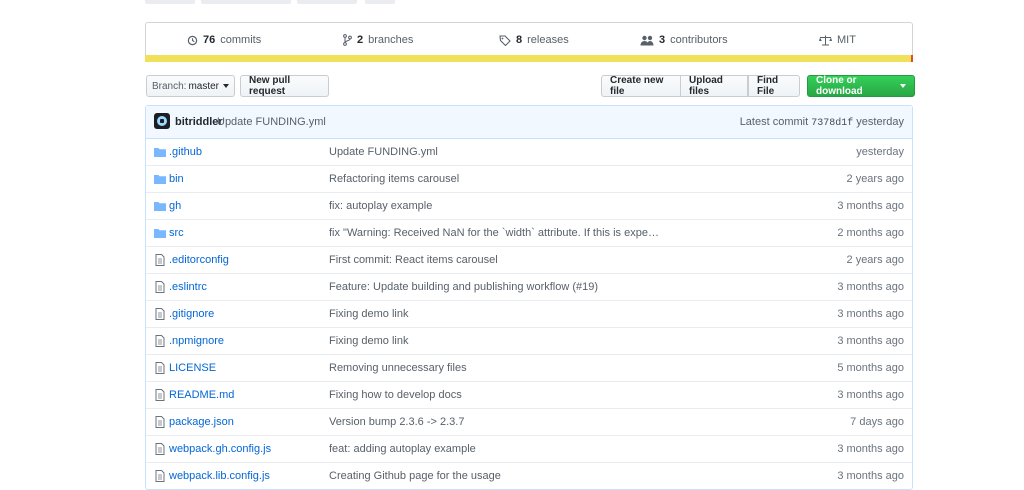 The height and width of the screenshot is (490, 1024). Describe the element at coordinates (413, 260) in the screenshot. I see `commit-message-link: First commit: React items carousel` at that location.